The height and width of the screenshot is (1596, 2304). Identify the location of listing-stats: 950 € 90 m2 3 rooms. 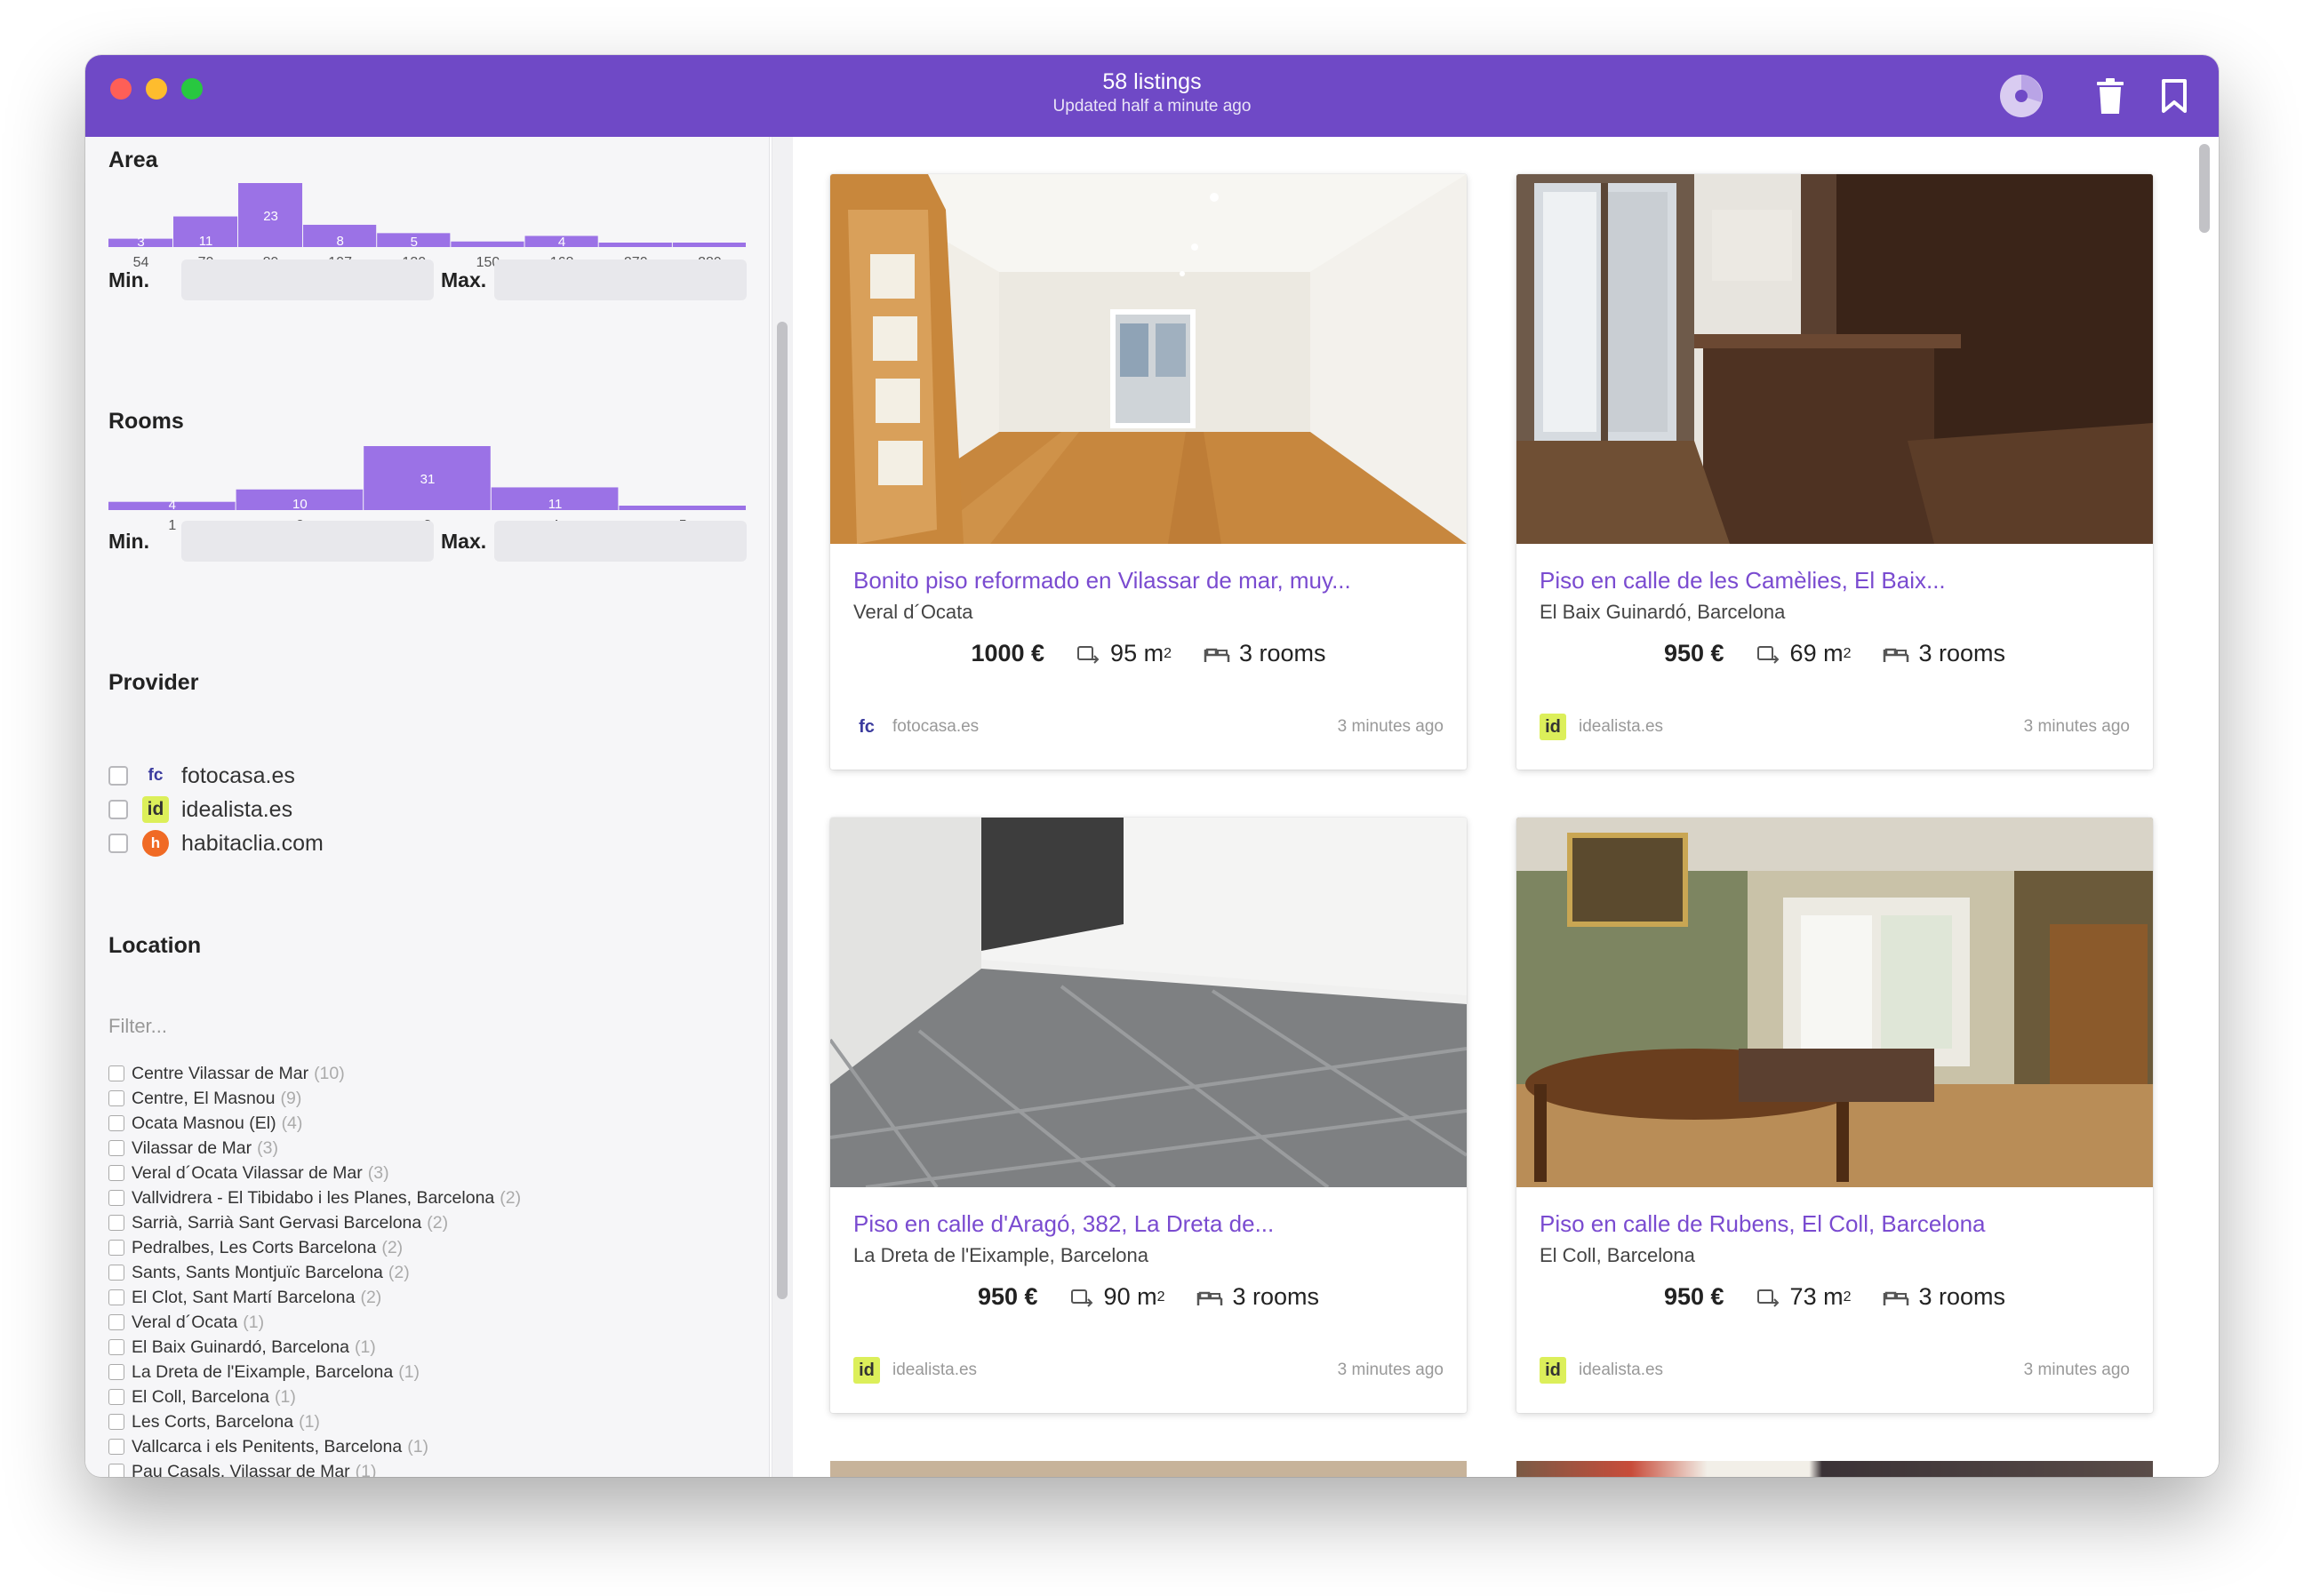
(1148, 1297).